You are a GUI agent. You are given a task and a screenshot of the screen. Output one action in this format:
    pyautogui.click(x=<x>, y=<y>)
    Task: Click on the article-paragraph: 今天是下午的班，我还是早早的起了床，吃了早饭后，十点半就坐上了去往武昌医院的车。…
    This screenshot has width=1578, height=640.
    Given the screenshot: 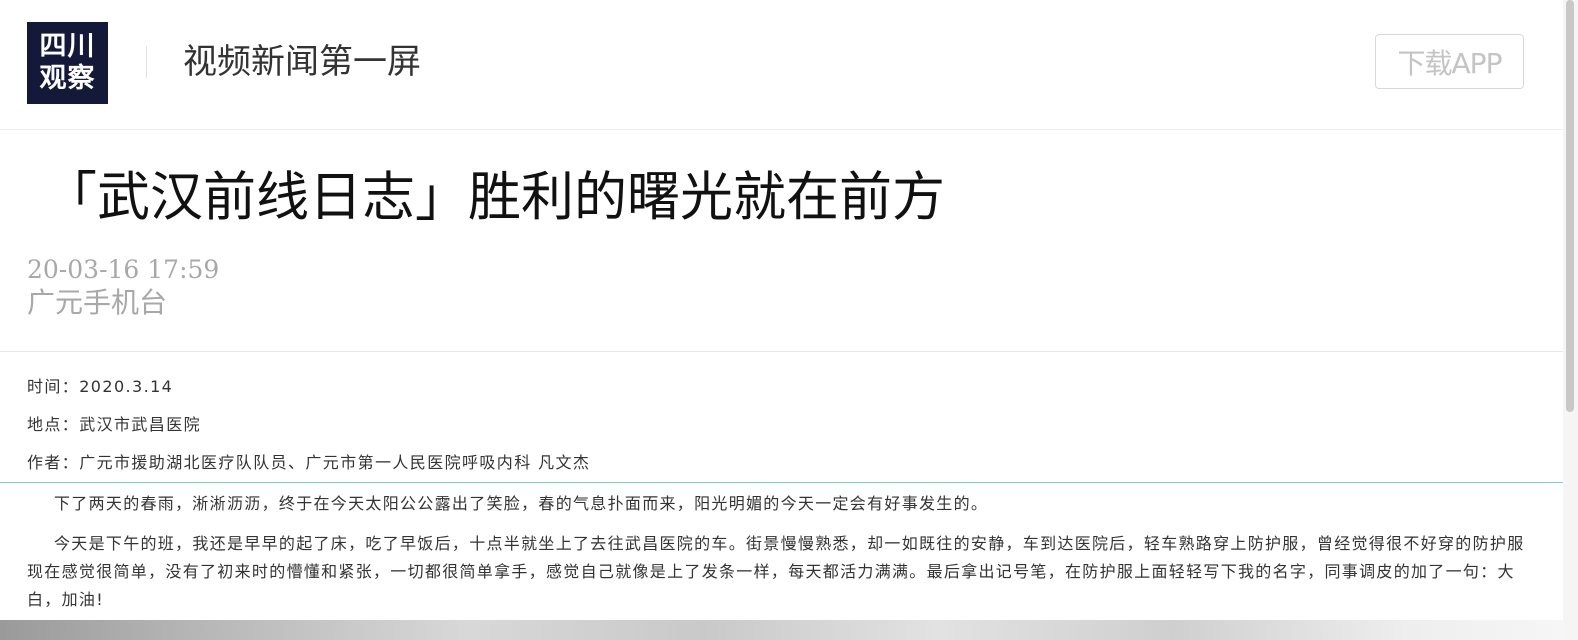 What is the action you would take?
    pyautogui.click(x=776, y=571)
    